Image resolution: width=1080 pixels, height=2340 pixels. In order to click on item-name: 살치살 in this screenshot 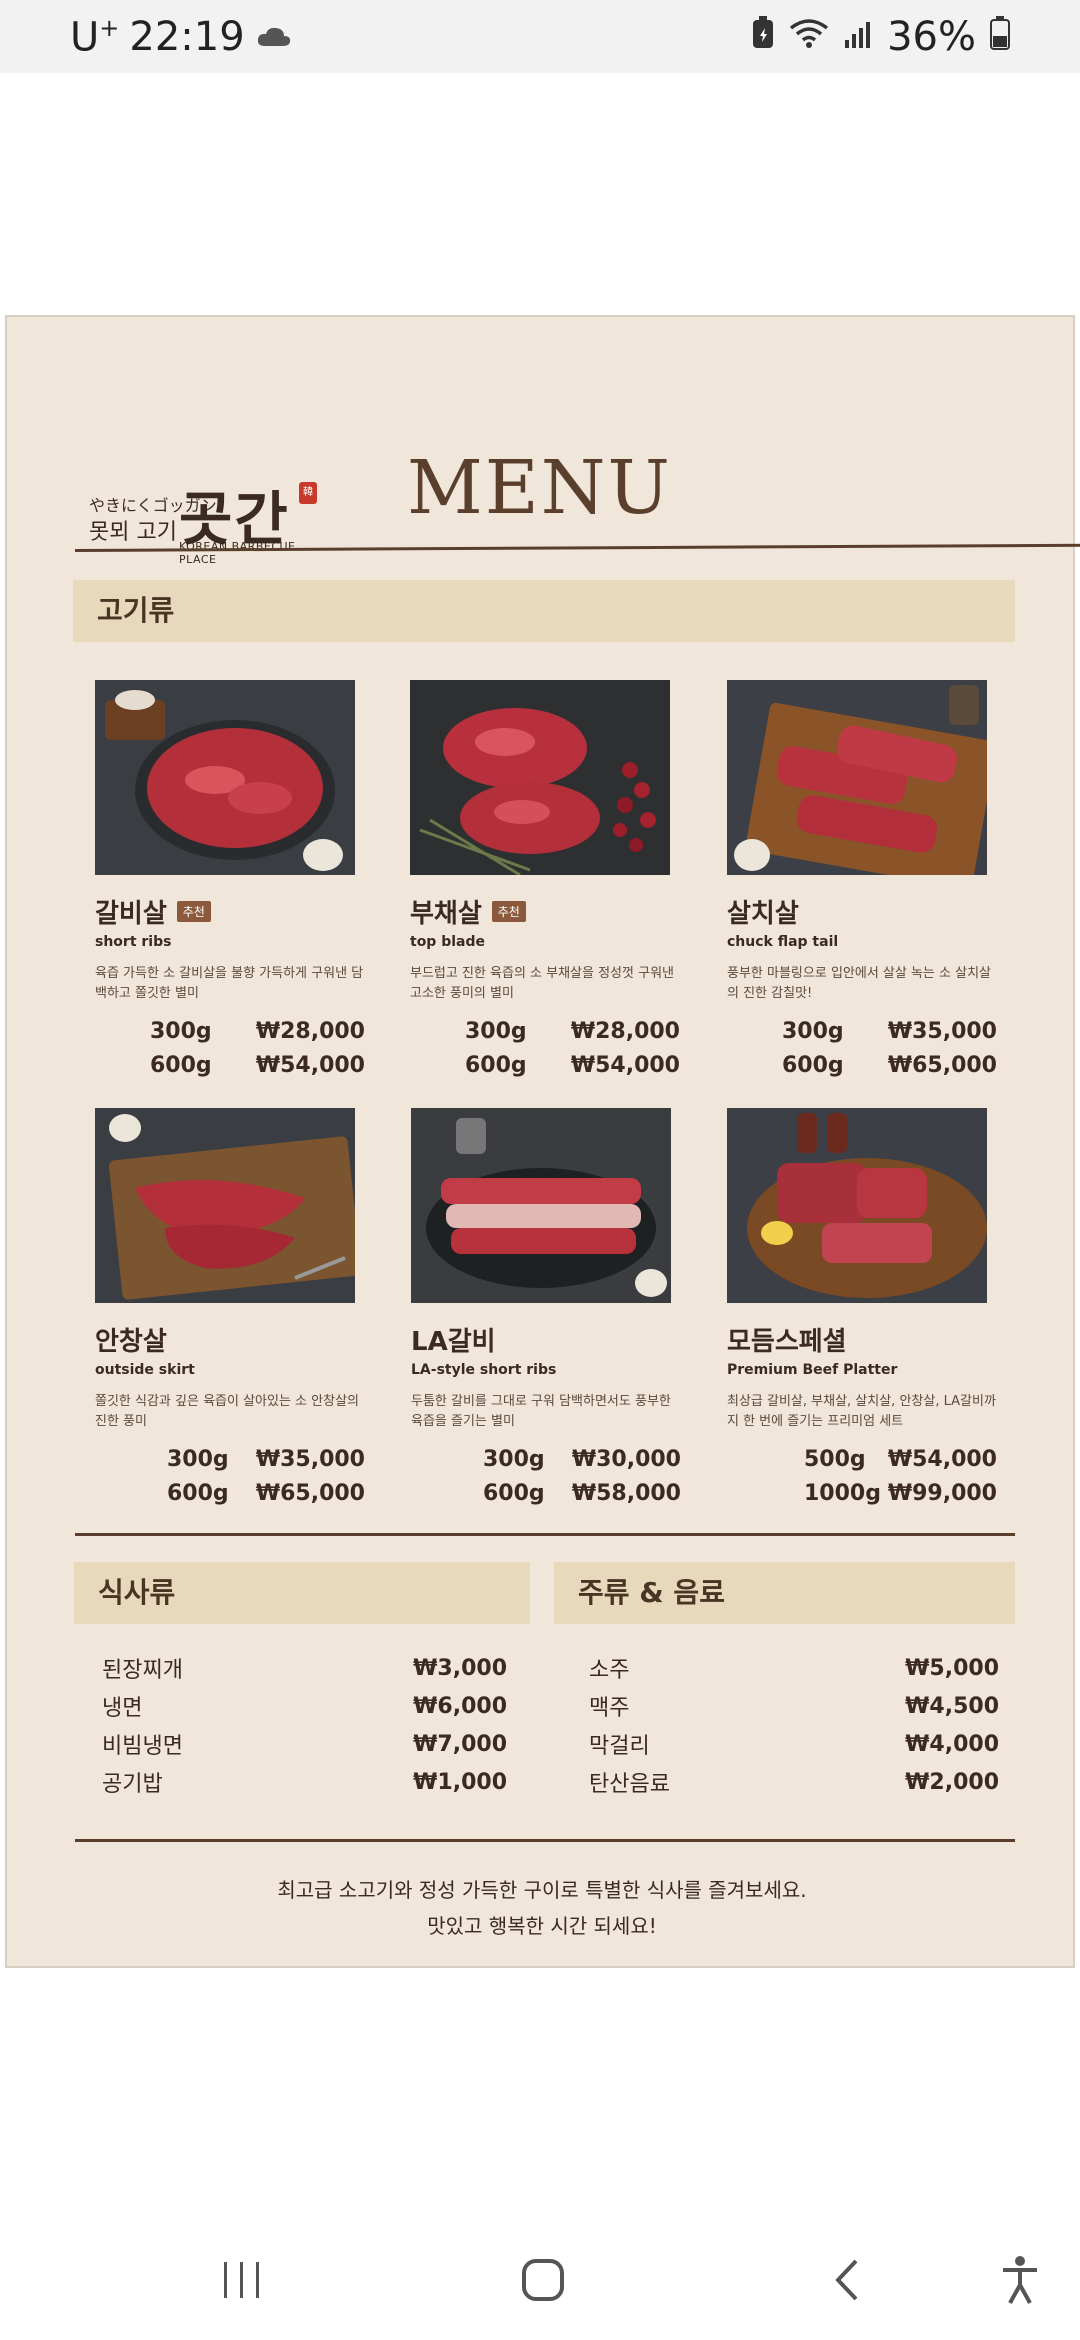, I will do `click(763, 914)`.